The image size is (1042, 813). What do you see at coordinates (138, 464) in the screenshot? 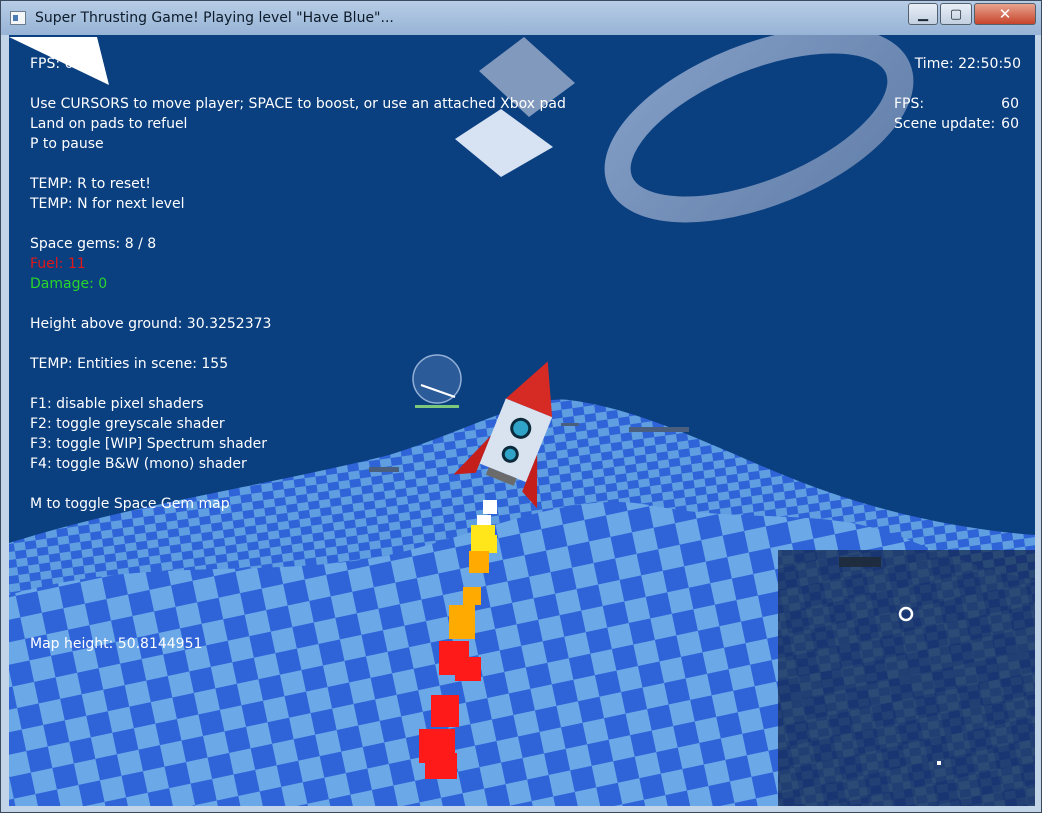
I see `hud-f4-hint: F4: toggle B&W (mono) shader` at bounding box center [138, 464].